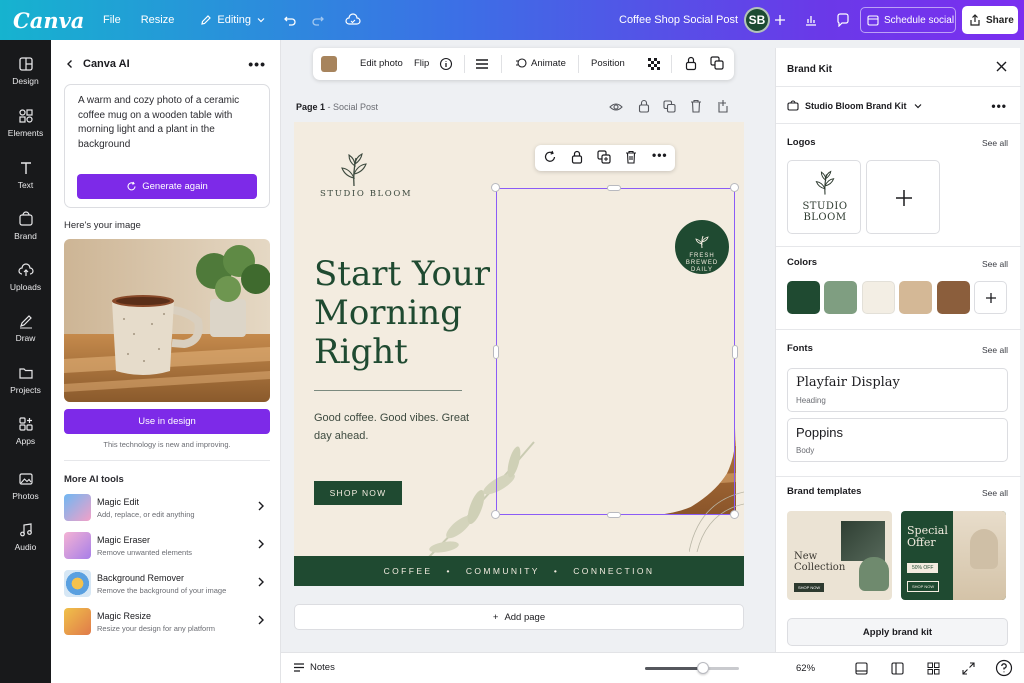  What do you see at coordinates (366, 194) in the screenshot?
I see `brand-name: STUDIO BLOOM` at bounding box center [366, 194].